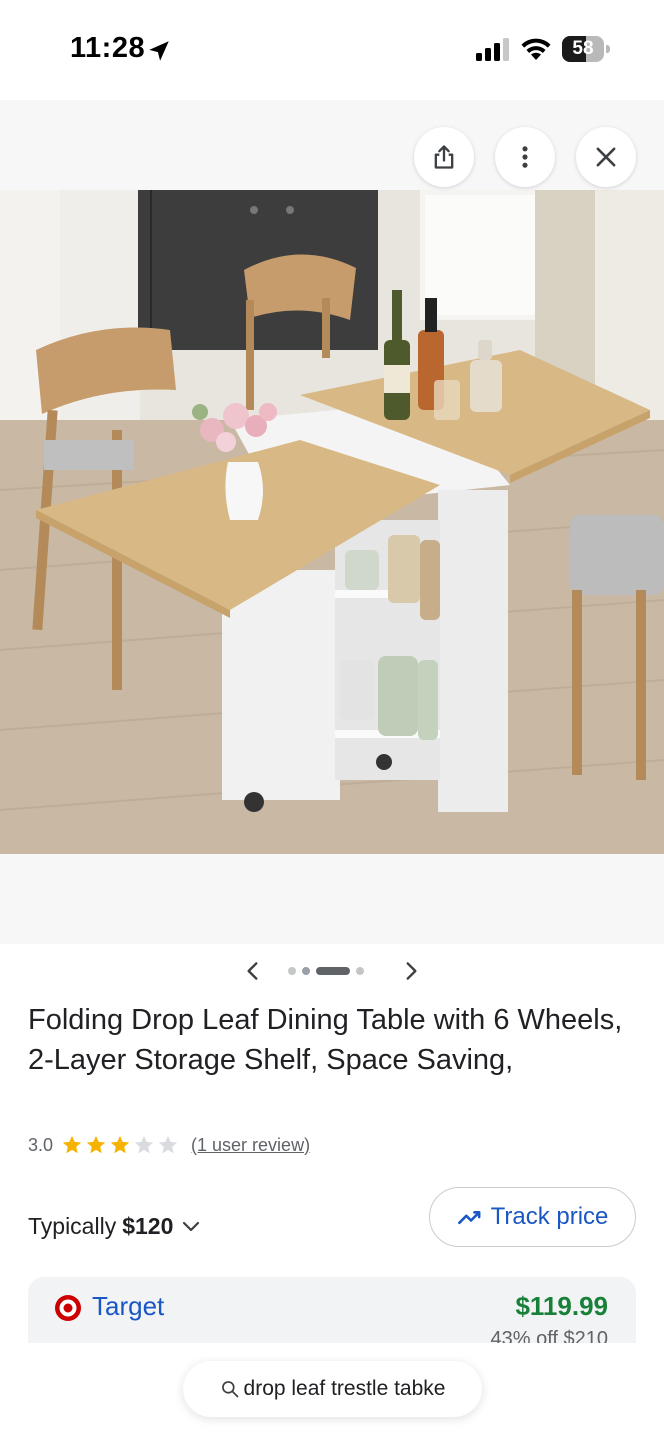 The width and height of the screenshot is (664, 1440). I want to click on share-icon, so click(444, 157).